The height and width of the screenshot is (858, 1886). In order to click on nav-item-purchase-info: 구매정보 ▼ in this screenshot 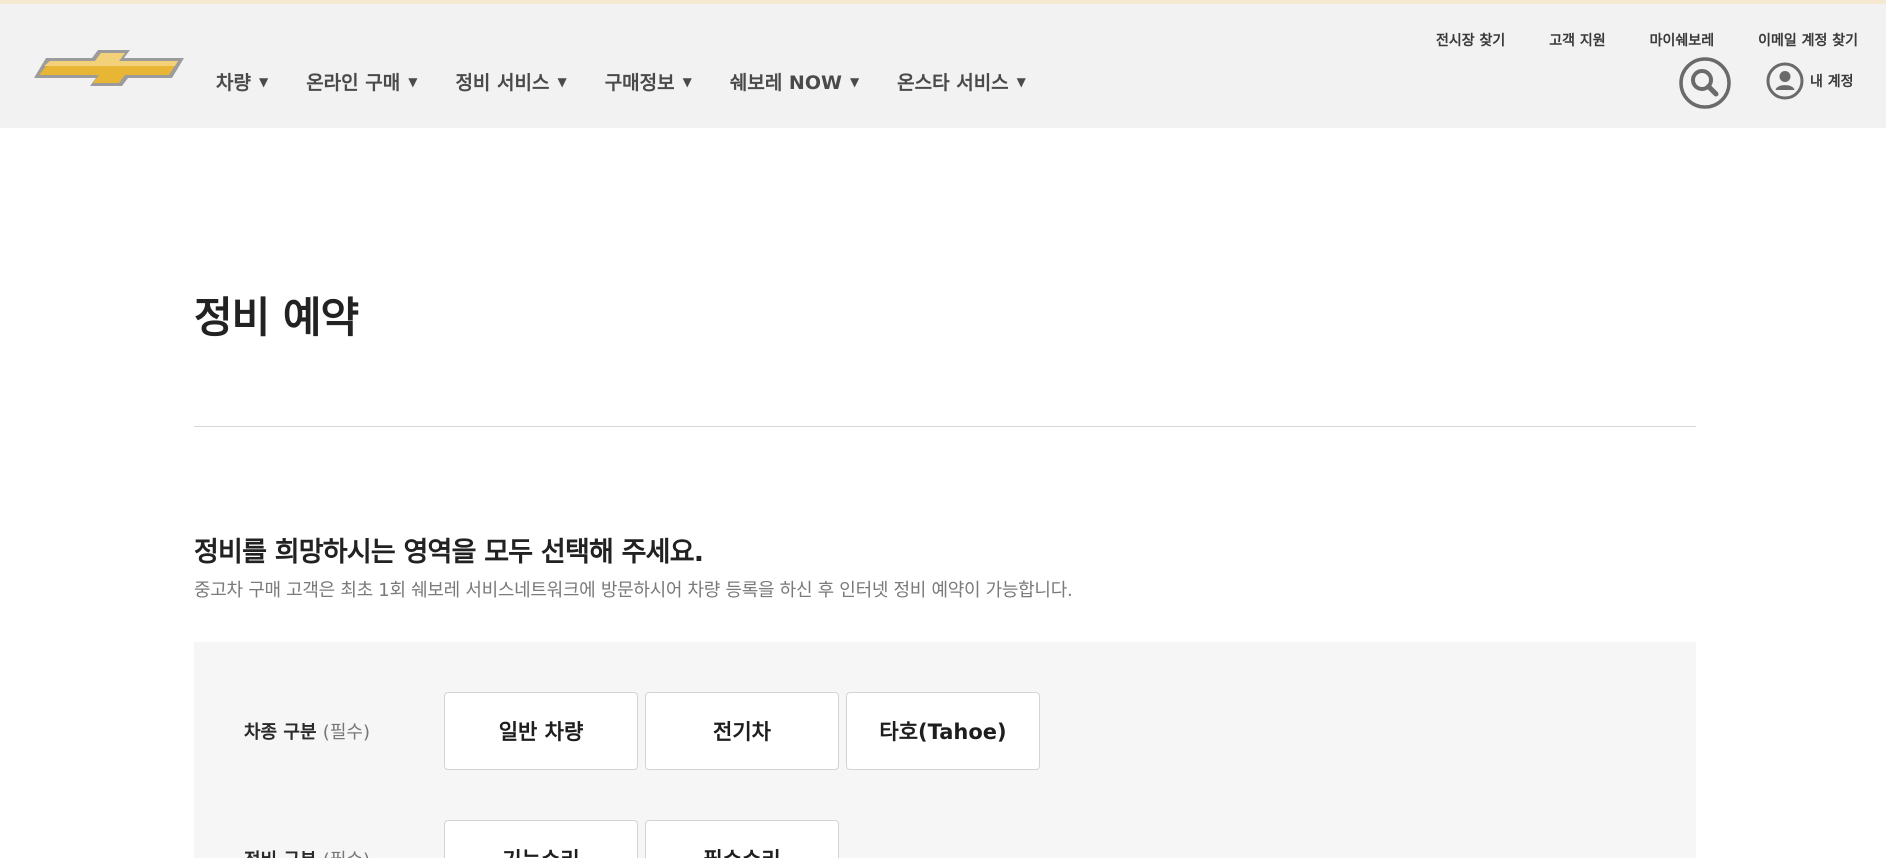, I will do `click(648, 81)`.